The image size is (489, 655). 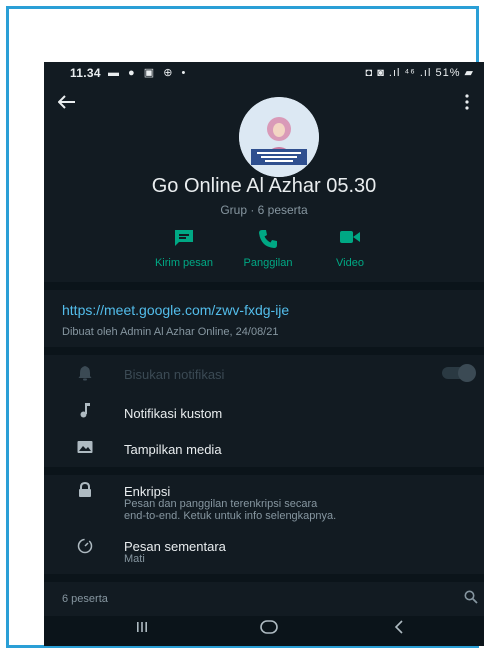 I want to click on bell-icon, so click(x=85, y=374).